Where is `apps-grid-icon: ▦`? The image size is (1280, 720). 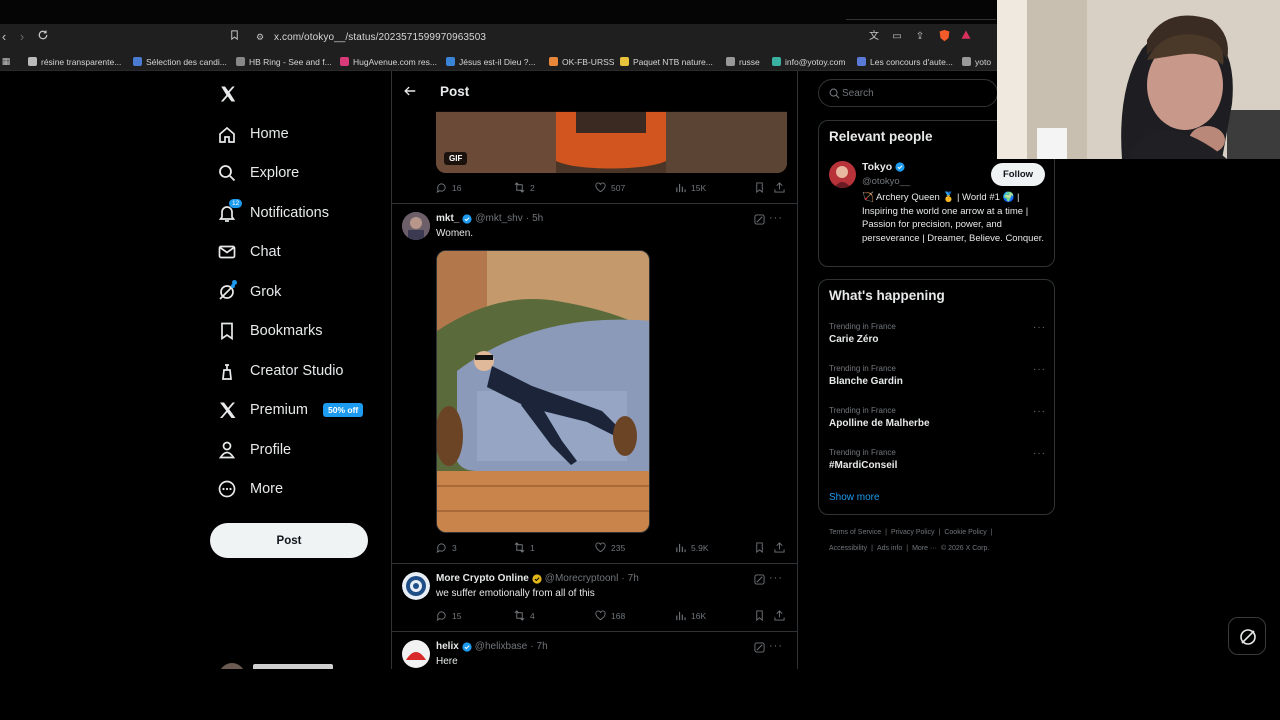
apps-grid-icon: ▦ is located at coordinates (7, 61).